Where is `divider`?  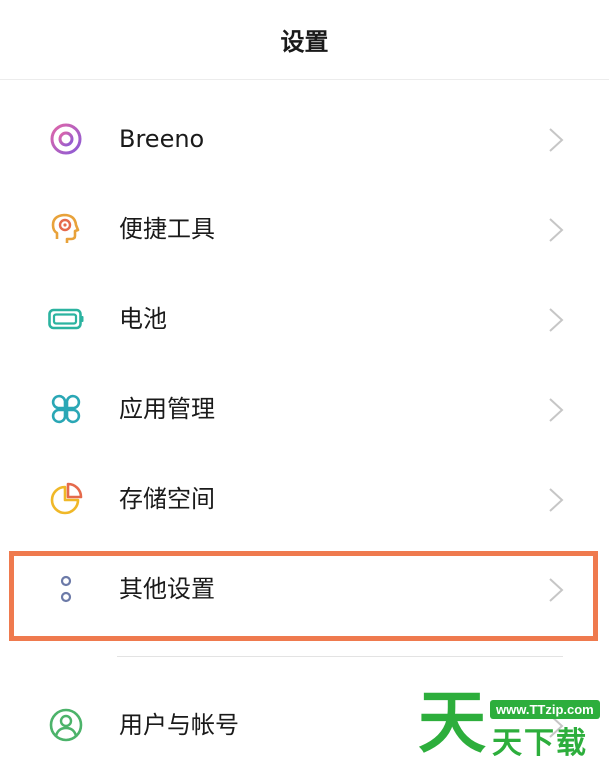 divider is located at coordinates (340, 656).